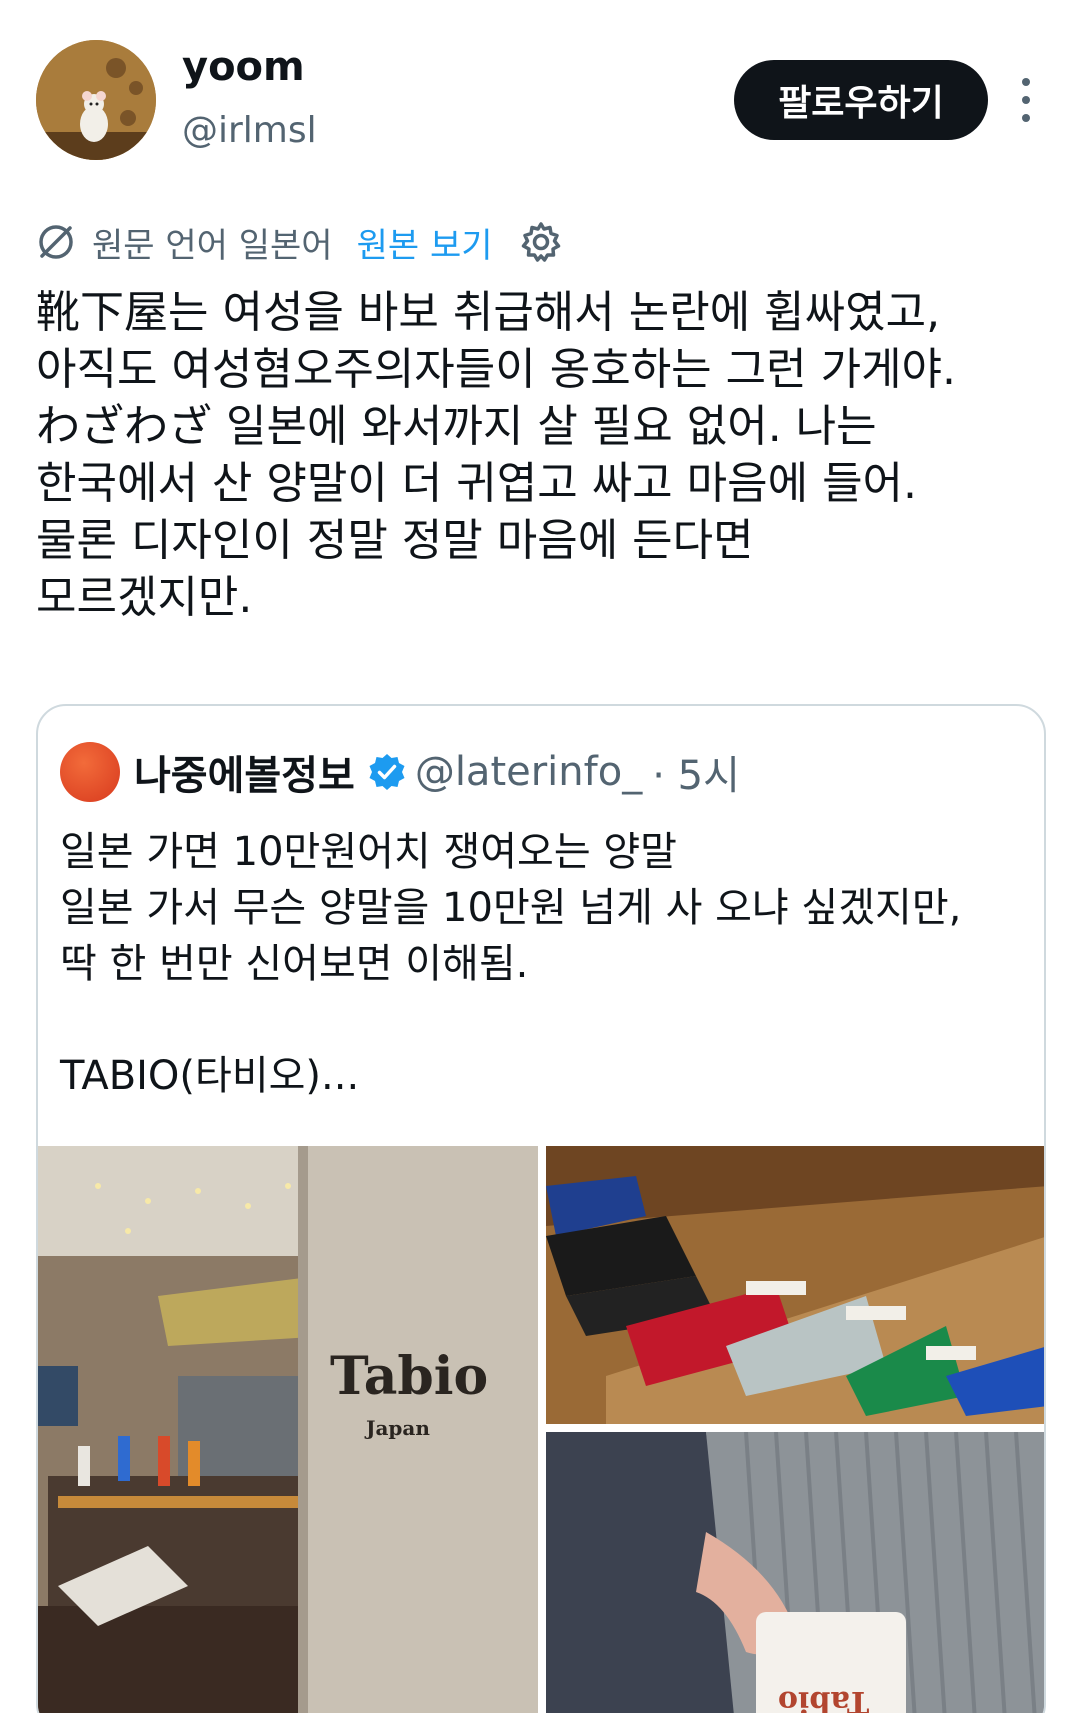 The width and height of the screenshot is (1080, 1713). Describe the element at coordinates (56, 242) in the screenshot. I see `translate-icon` at that location.